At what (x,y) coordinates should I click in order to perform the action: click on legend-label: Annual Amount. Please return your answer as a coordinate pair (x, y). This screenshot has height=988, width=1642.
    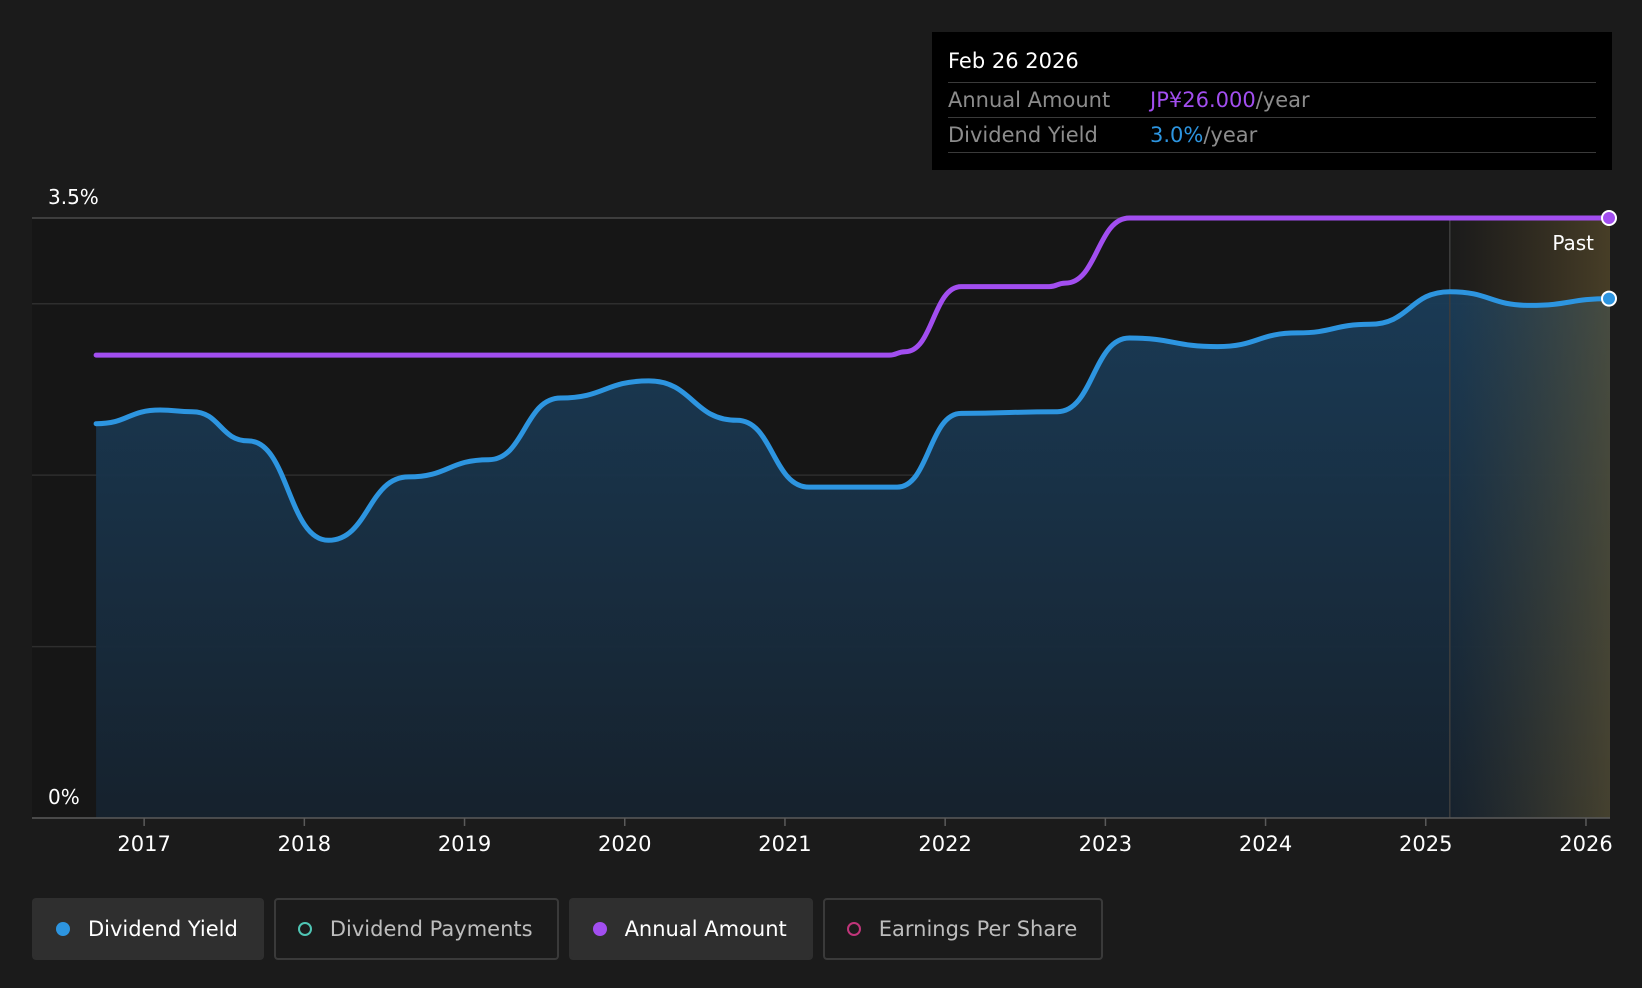
    Looking at the image, I should click on (705, 929).